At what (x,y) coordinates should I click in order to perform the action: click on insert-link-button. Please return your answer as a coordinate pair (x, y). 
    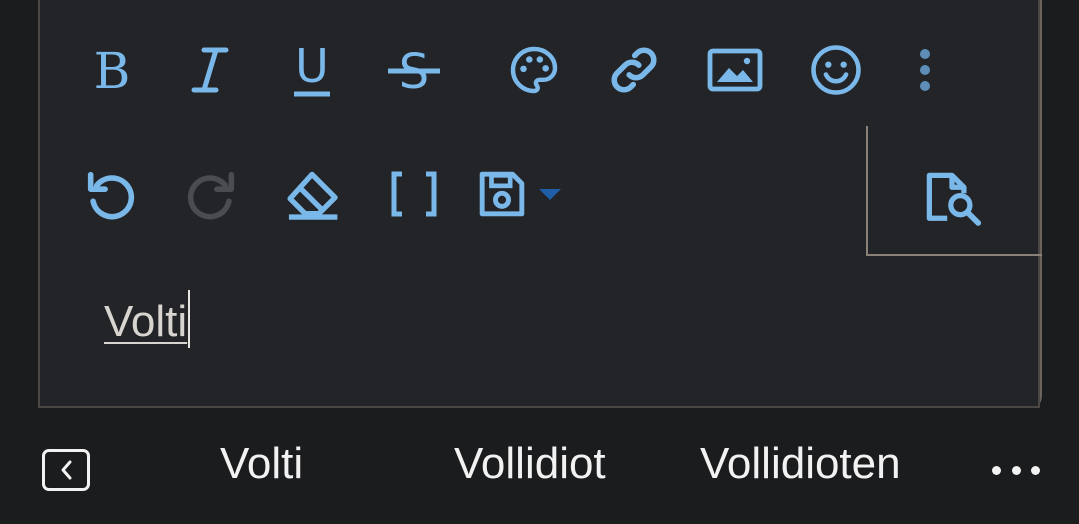
    Looking at the image, I should click on (634, 70).